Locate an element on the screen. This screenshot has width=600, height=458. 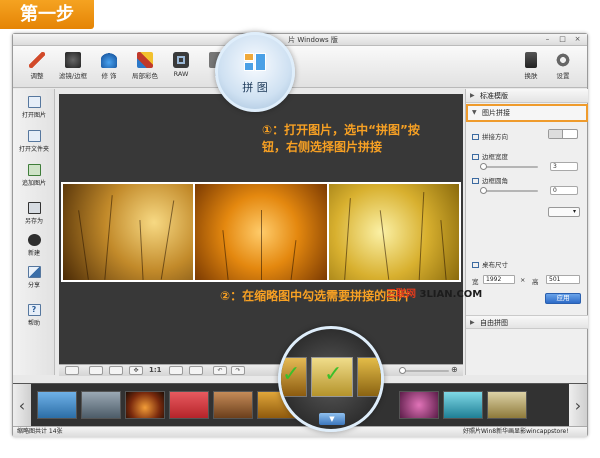
minimize-button: – is located at coordinates (547, 39).